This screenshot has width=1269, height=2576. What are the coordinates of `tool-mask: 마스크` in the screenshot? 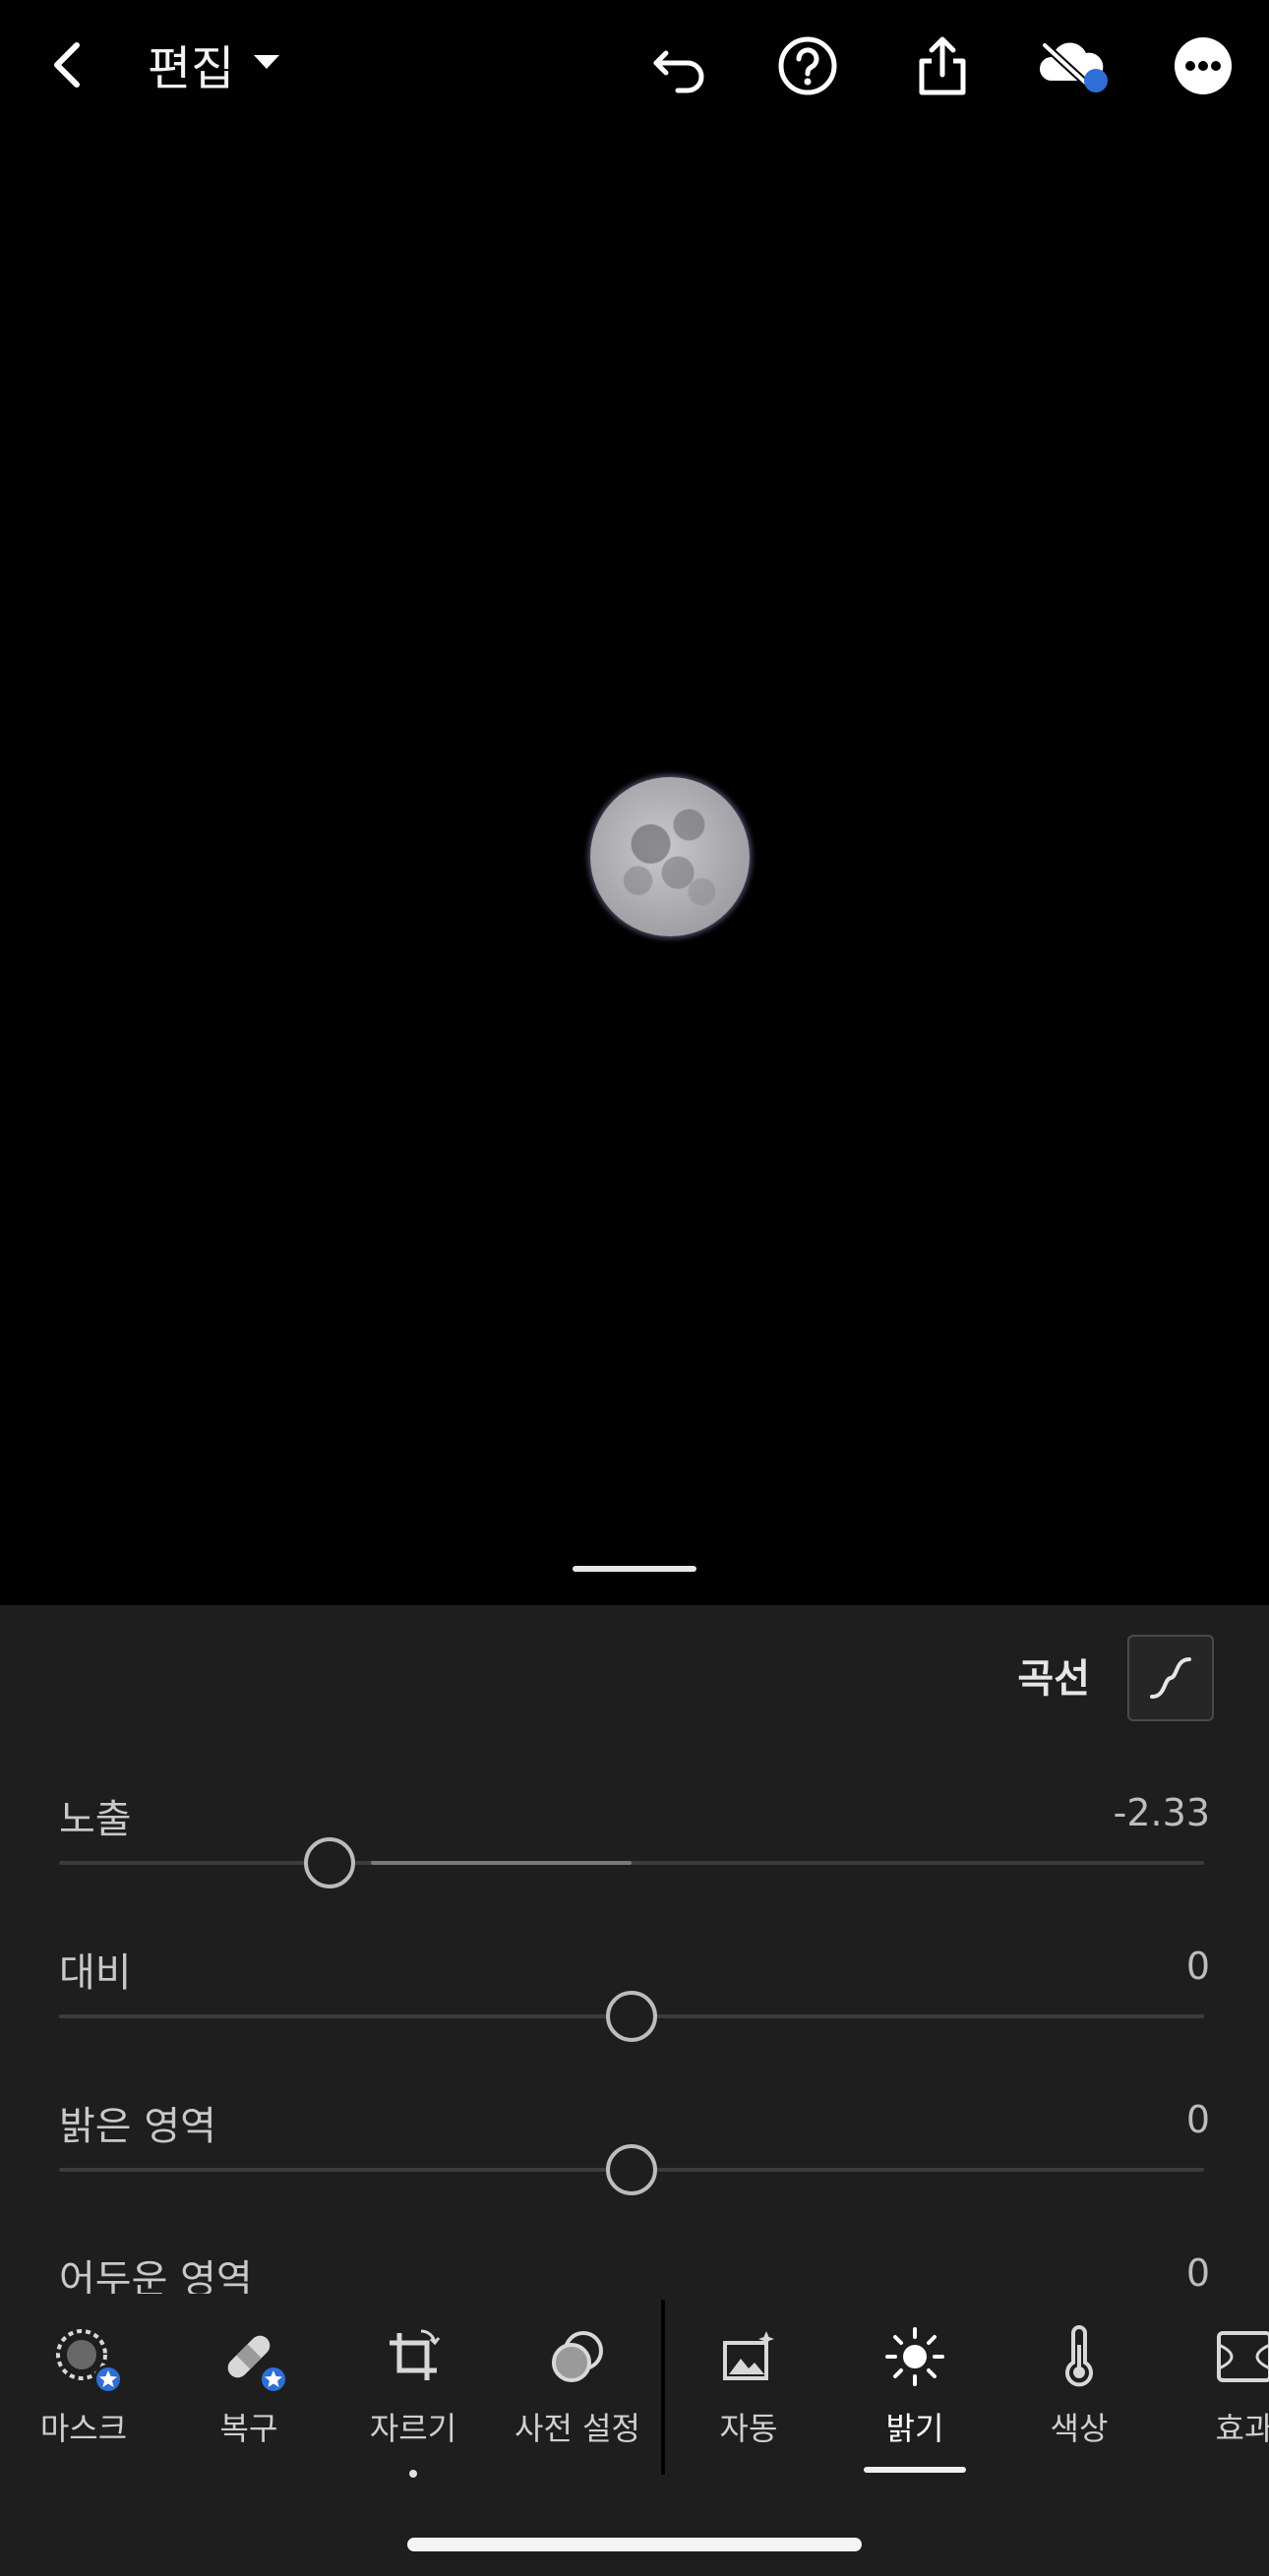 It's located at (83, 2387).